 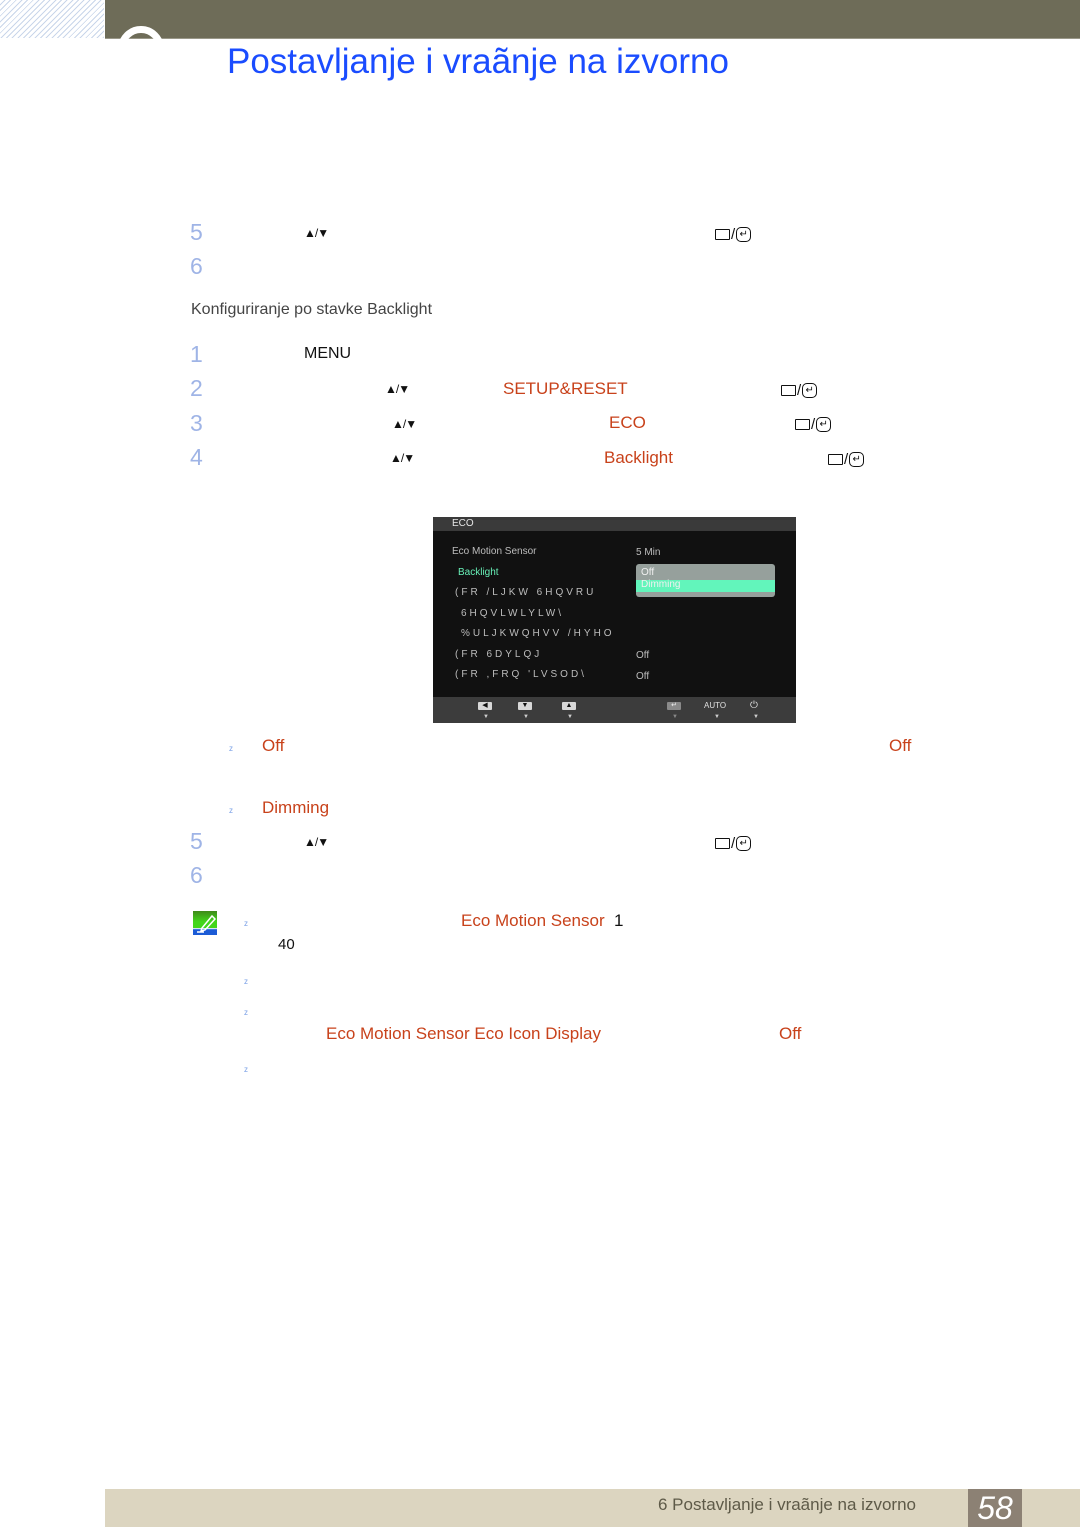 I want to click on osd-item-eco-motion-sensor: Eco Motion Sensor, so click(x=494, y=551).